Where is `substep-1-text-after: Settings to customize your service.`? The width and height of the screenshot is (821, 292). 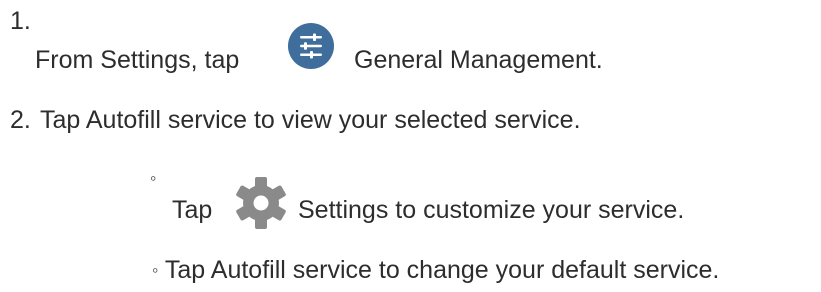
substep-1-text-after: Settings to customize your service. is located at coordinates (491, 210).